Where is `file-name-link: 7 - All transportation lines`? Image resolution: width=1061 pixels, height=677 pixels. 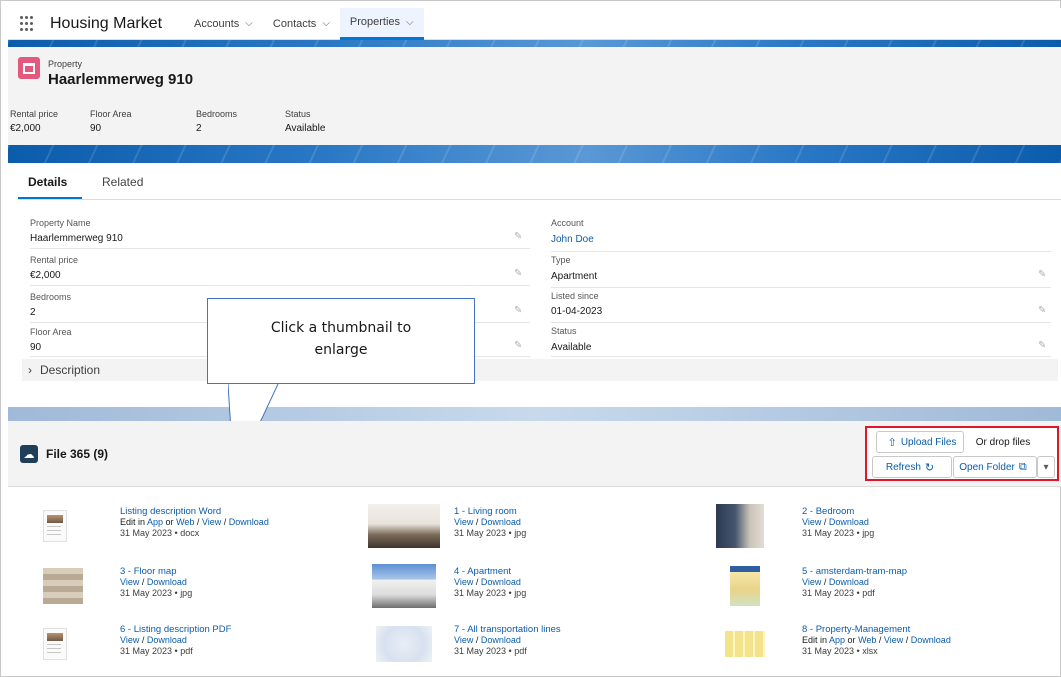 file-name-link: 7 - All transportation lines is located at coordinates (507, 629).